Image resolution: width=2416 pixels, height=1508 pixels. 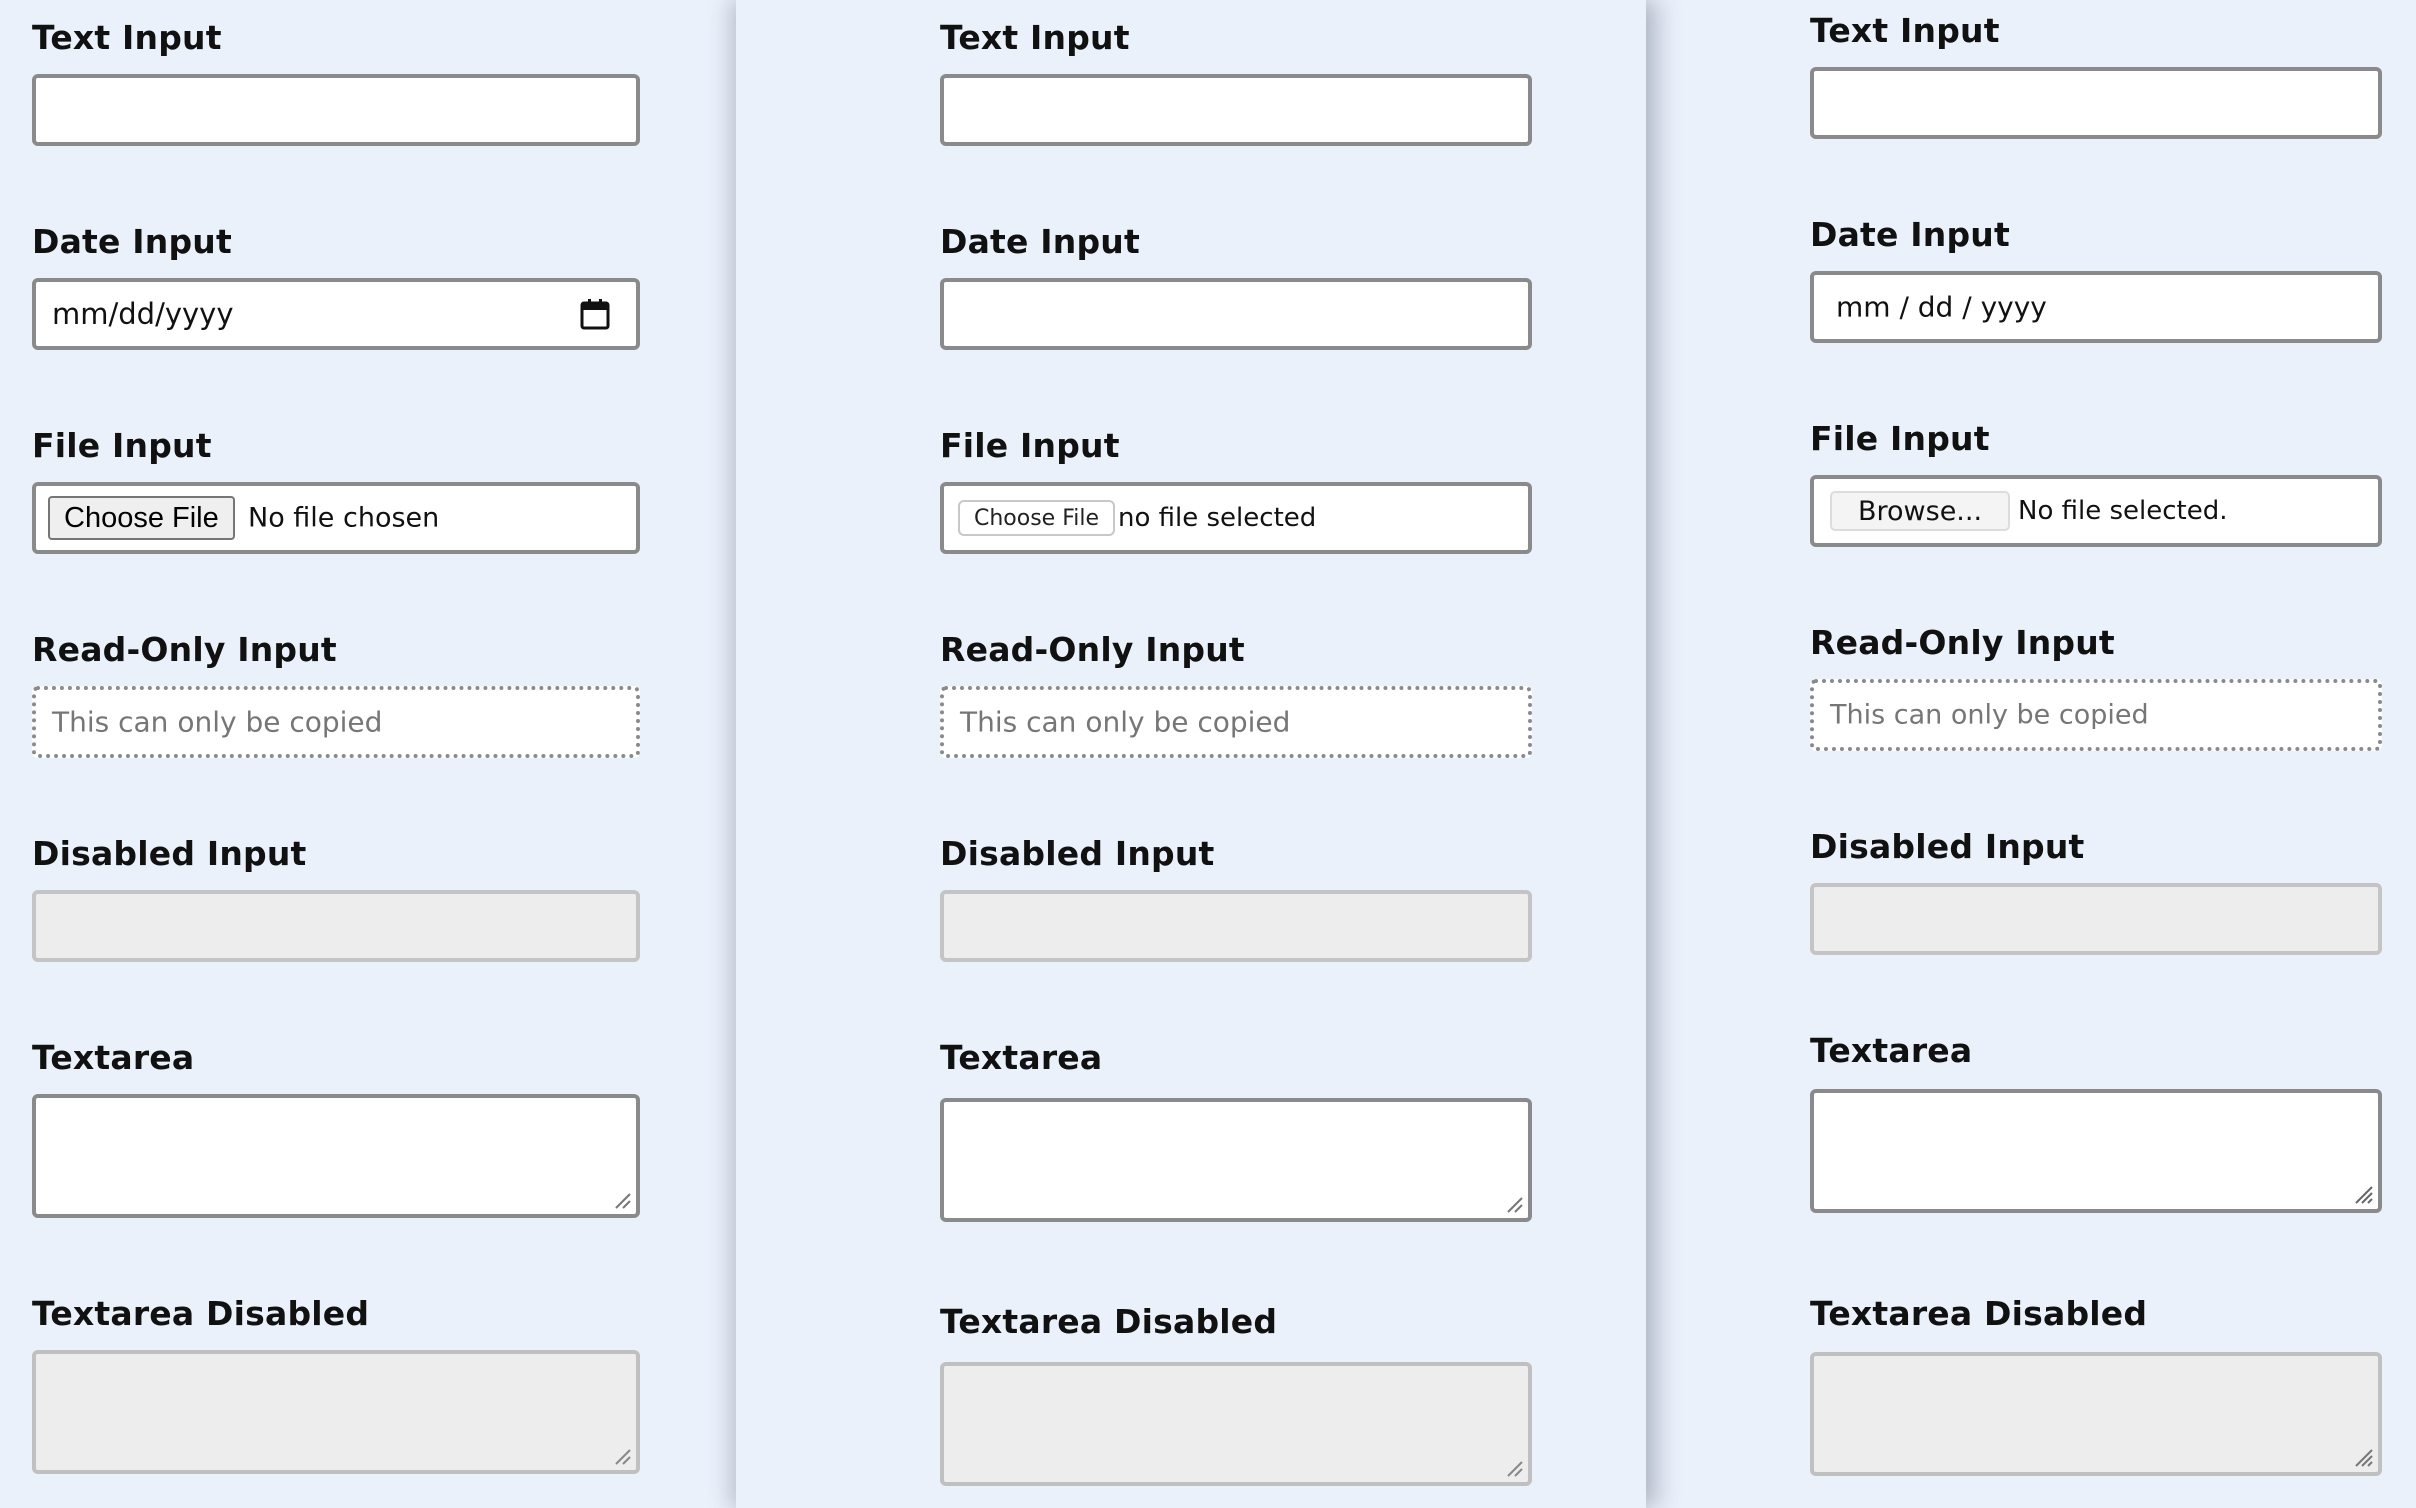 I want to click on file-input: Choose File No file chosen, so click(x=336, y=518).